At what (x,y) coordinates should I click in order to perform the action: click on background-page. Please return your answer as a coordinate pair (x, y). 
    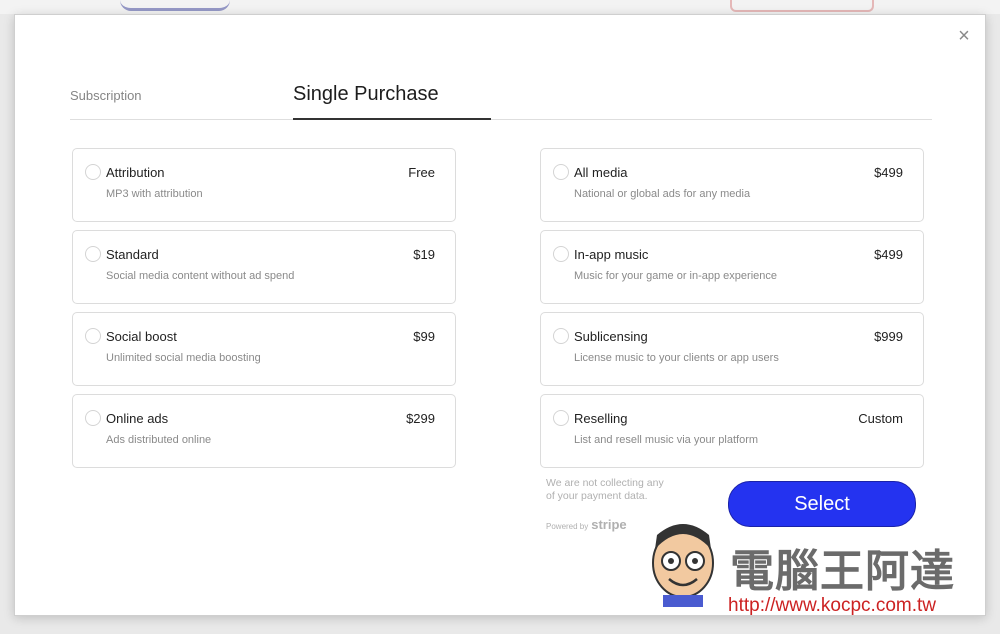
    Looking at the image, I should click on (500, 7).